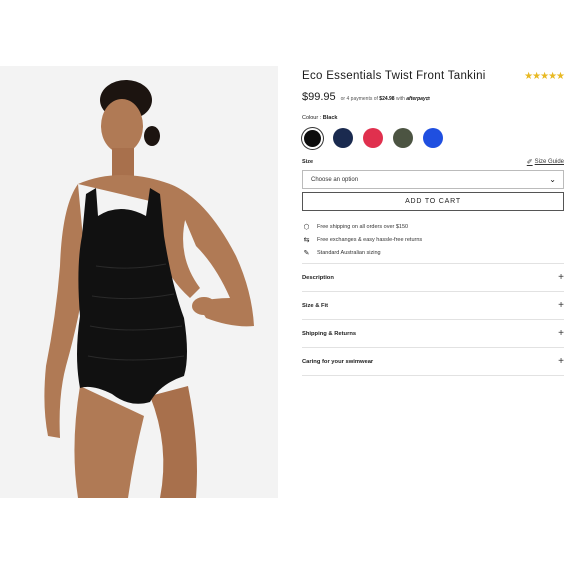  What do you see at coordinates (359, 99) in the screenshot?
I see `afterpay-prefix: or 4 payments of` at bounding box center [359, 99].